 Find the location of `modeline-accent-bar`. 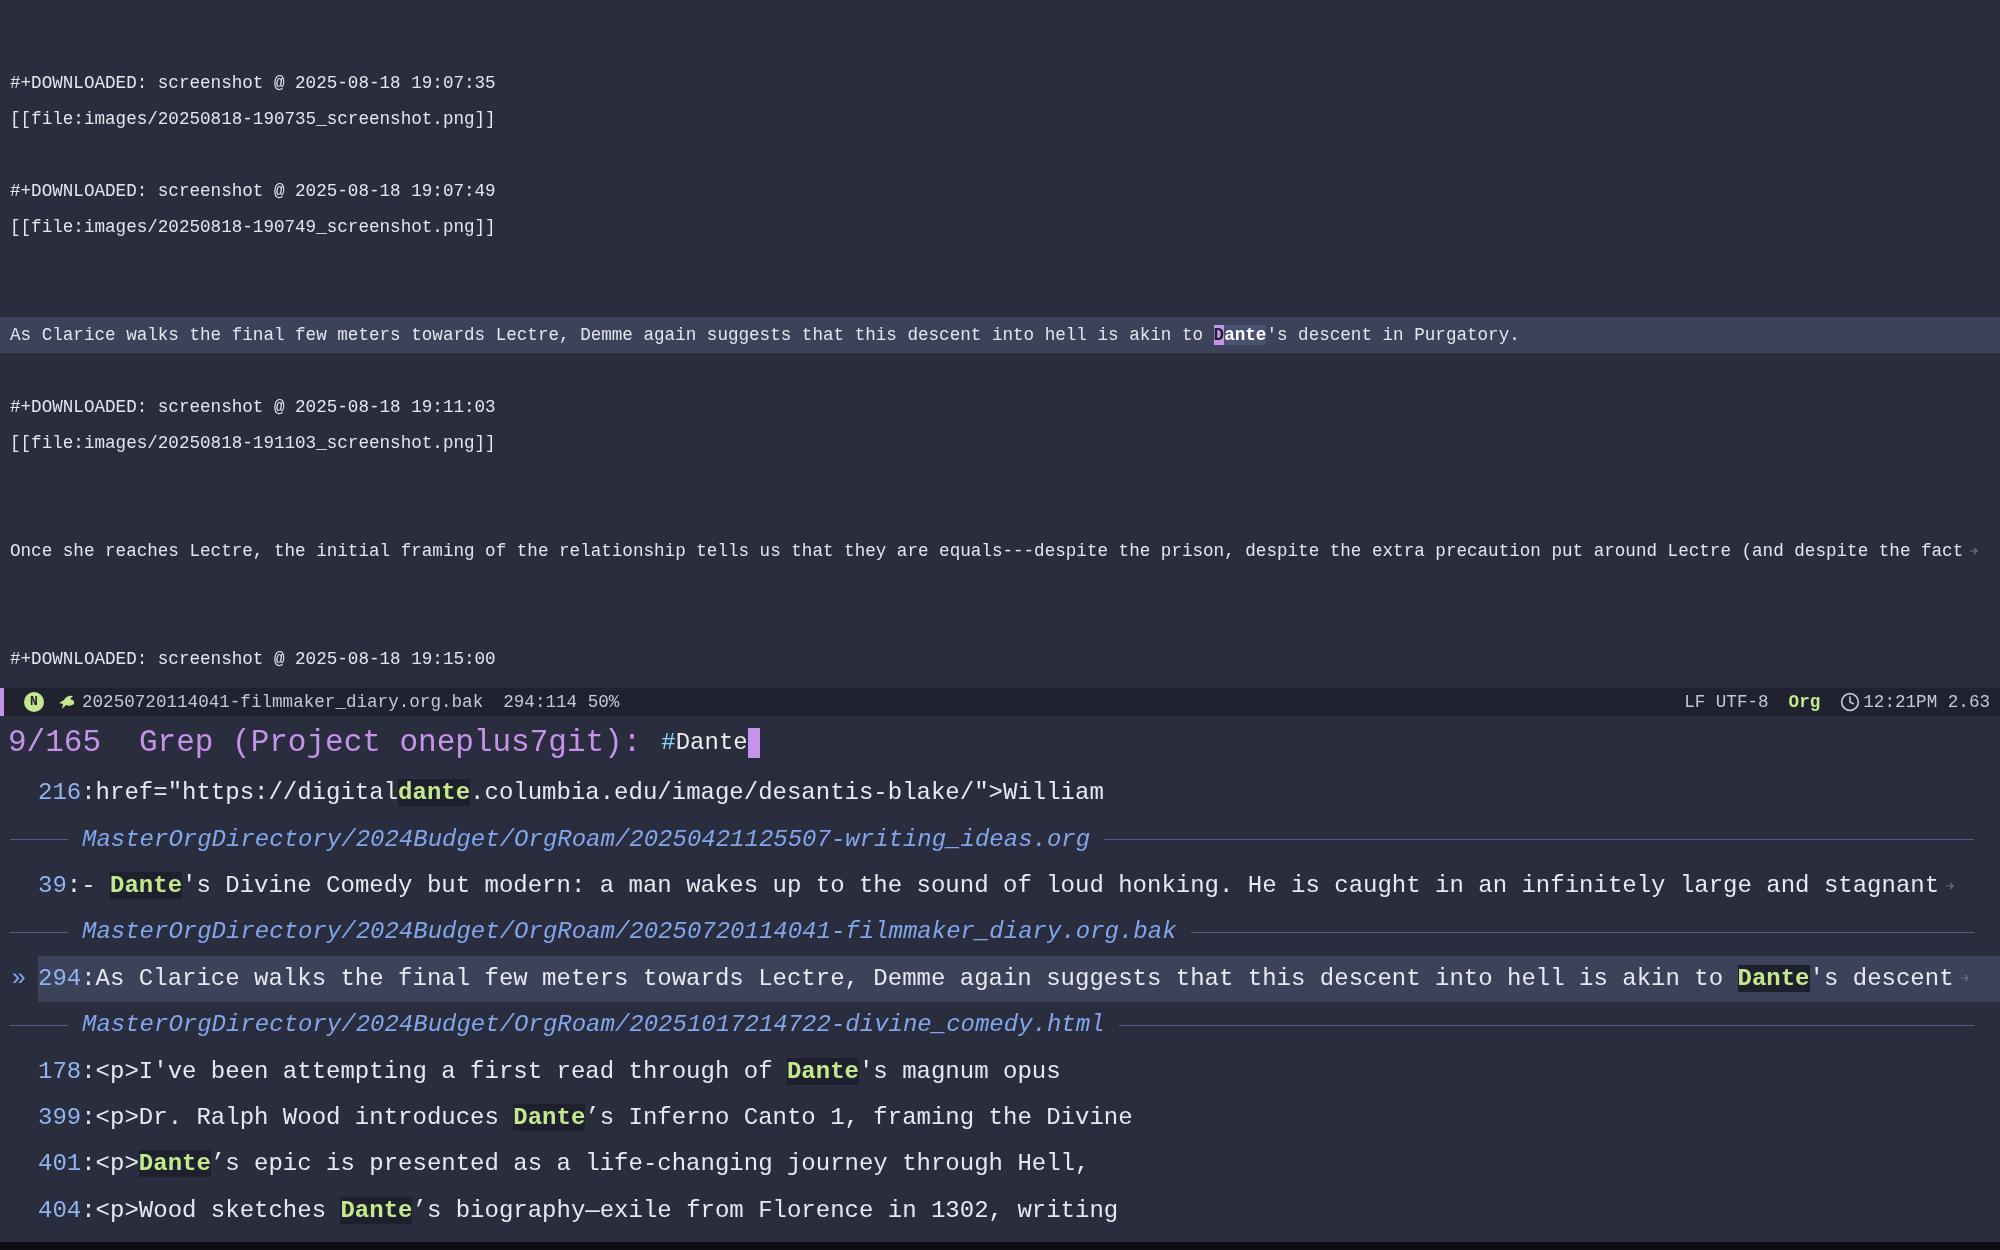

modeline-accent-bar is located at coordinates (2, 702).